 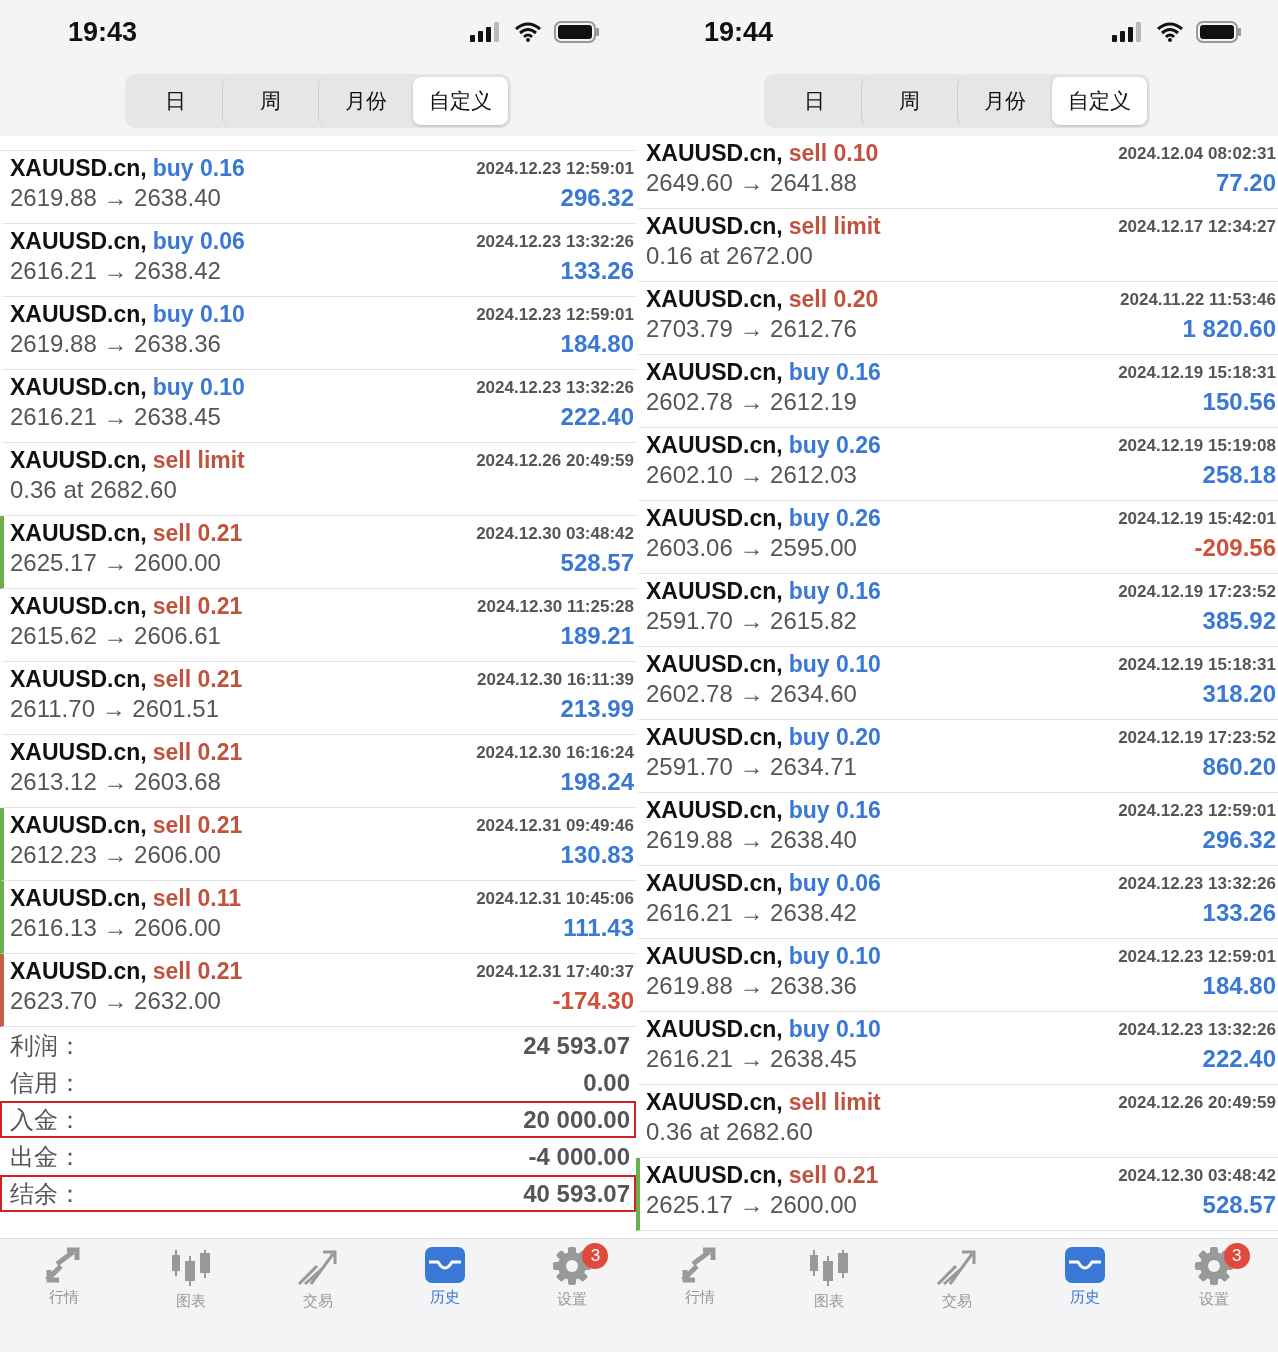 I want to click on order-type: sell limit, so click(x=198, y=460).